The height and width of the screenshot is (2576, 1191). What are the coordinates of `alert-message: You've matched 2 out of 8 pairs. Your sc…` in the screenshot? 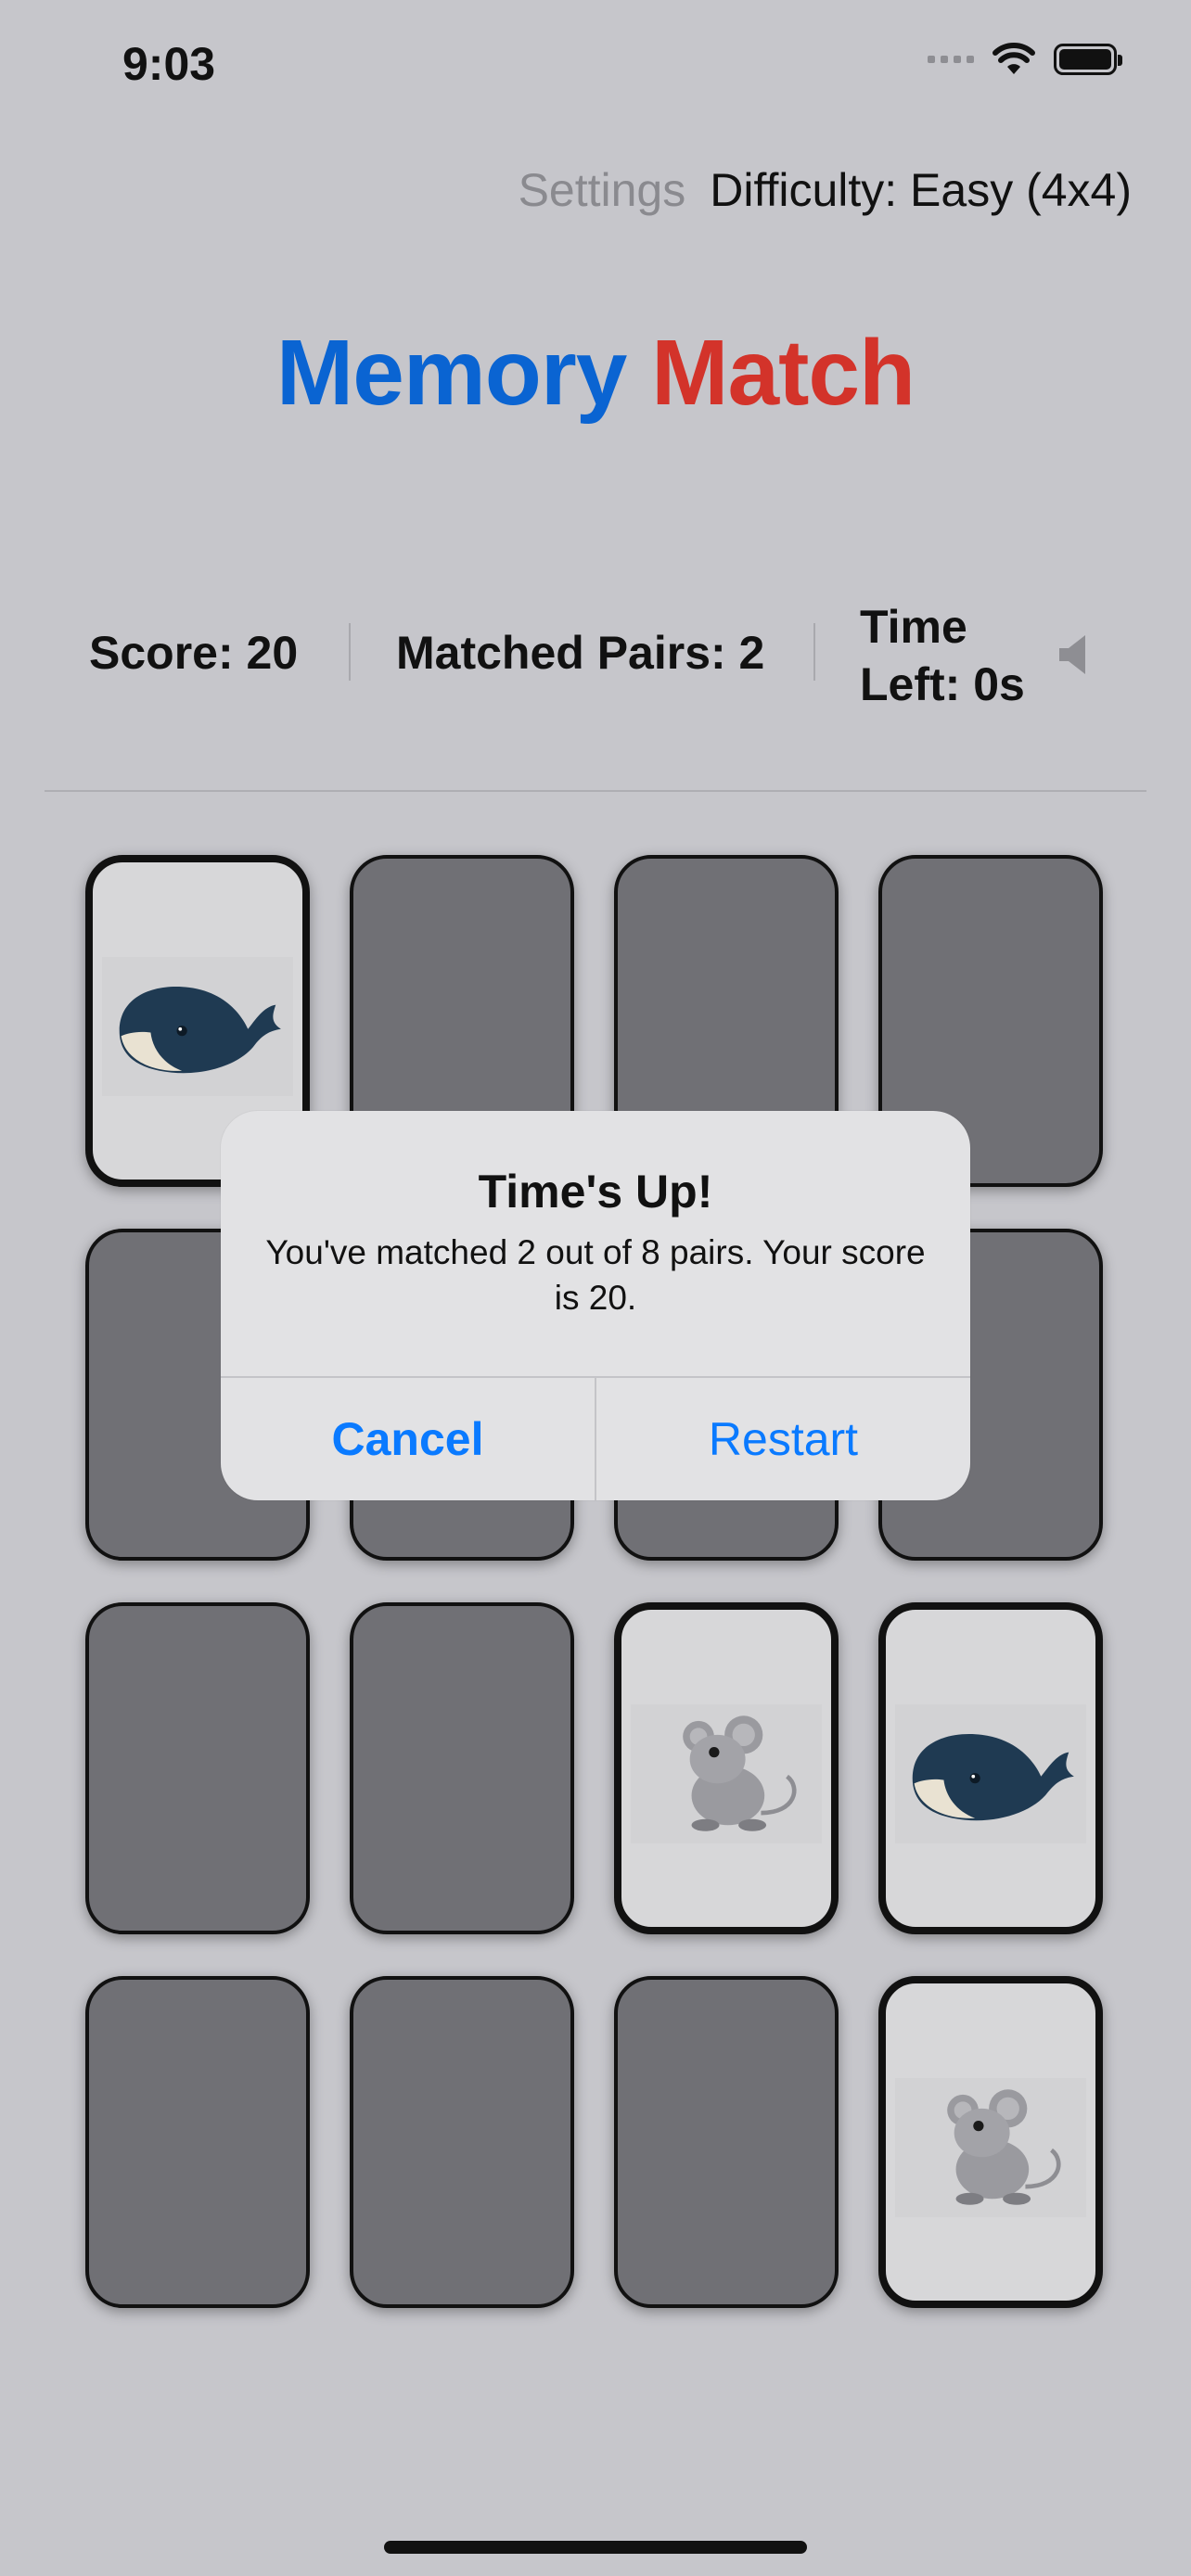 It's located at (595, 1275).